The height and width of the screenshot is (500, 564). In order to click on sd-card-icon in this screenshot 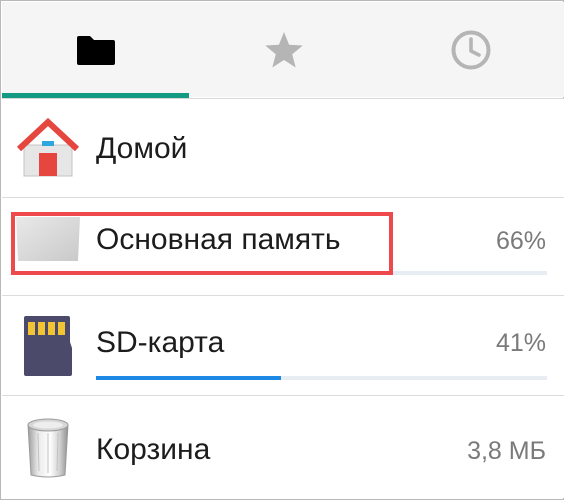, I will do `click(48, 346)`.